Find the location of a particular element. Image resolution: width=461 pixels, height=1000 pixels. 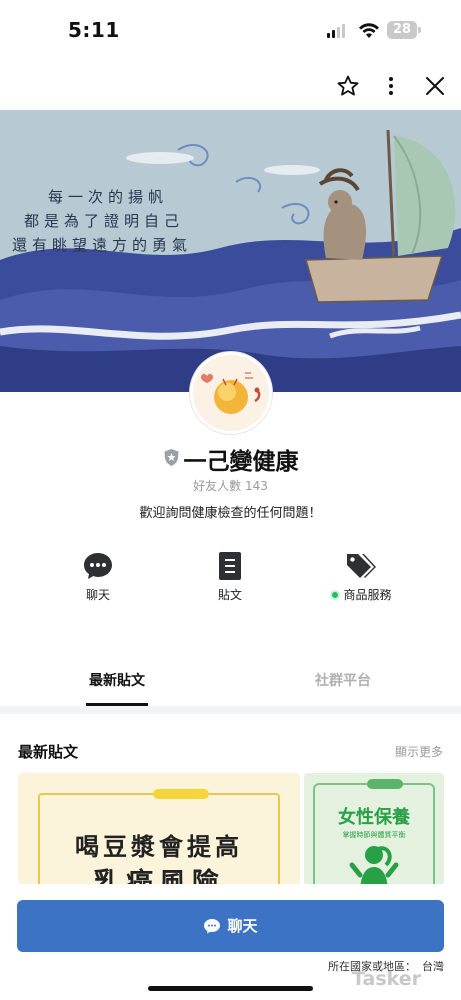

show-more-link: 顯示更多 is located at coordinates (419, 751).